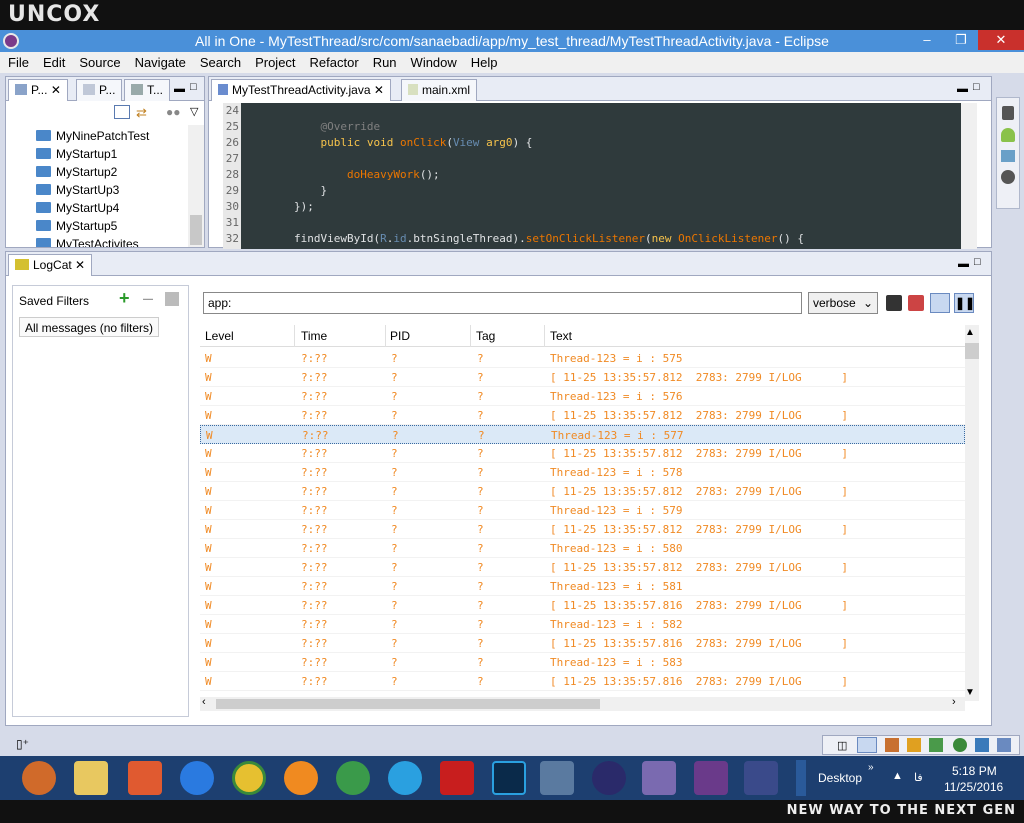  Describe the element at coordinates (1008, 156) in the screenshot. I see `hierarchy-viewer-icon` at that location.